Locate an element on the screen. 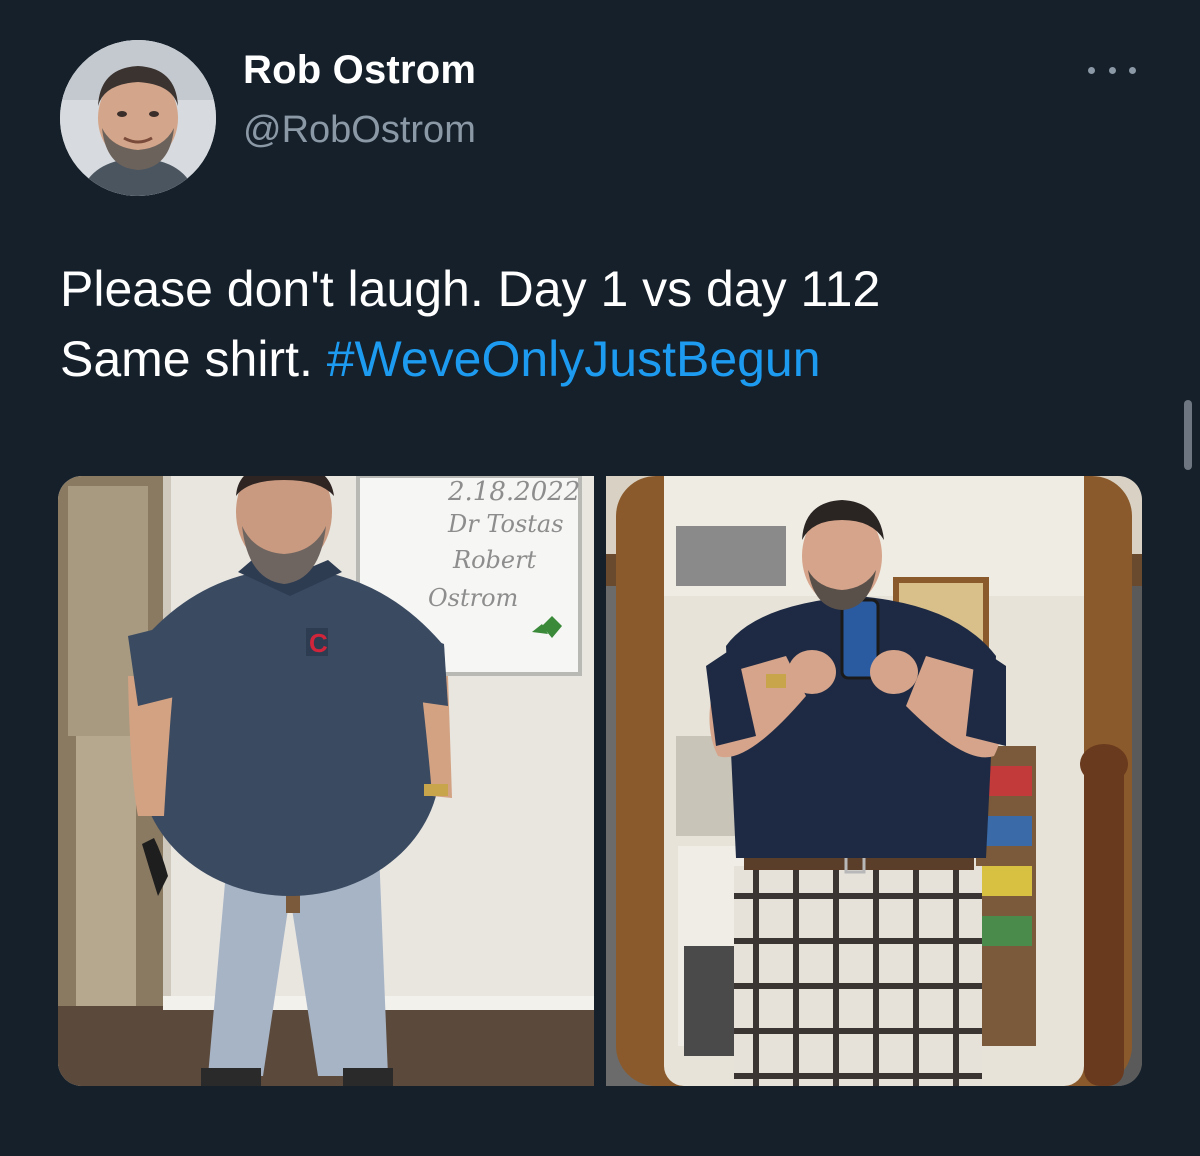 This screenshot has height=1156, width=1200. user-handle: @RobOstrom is located at coordinates (359, 130).